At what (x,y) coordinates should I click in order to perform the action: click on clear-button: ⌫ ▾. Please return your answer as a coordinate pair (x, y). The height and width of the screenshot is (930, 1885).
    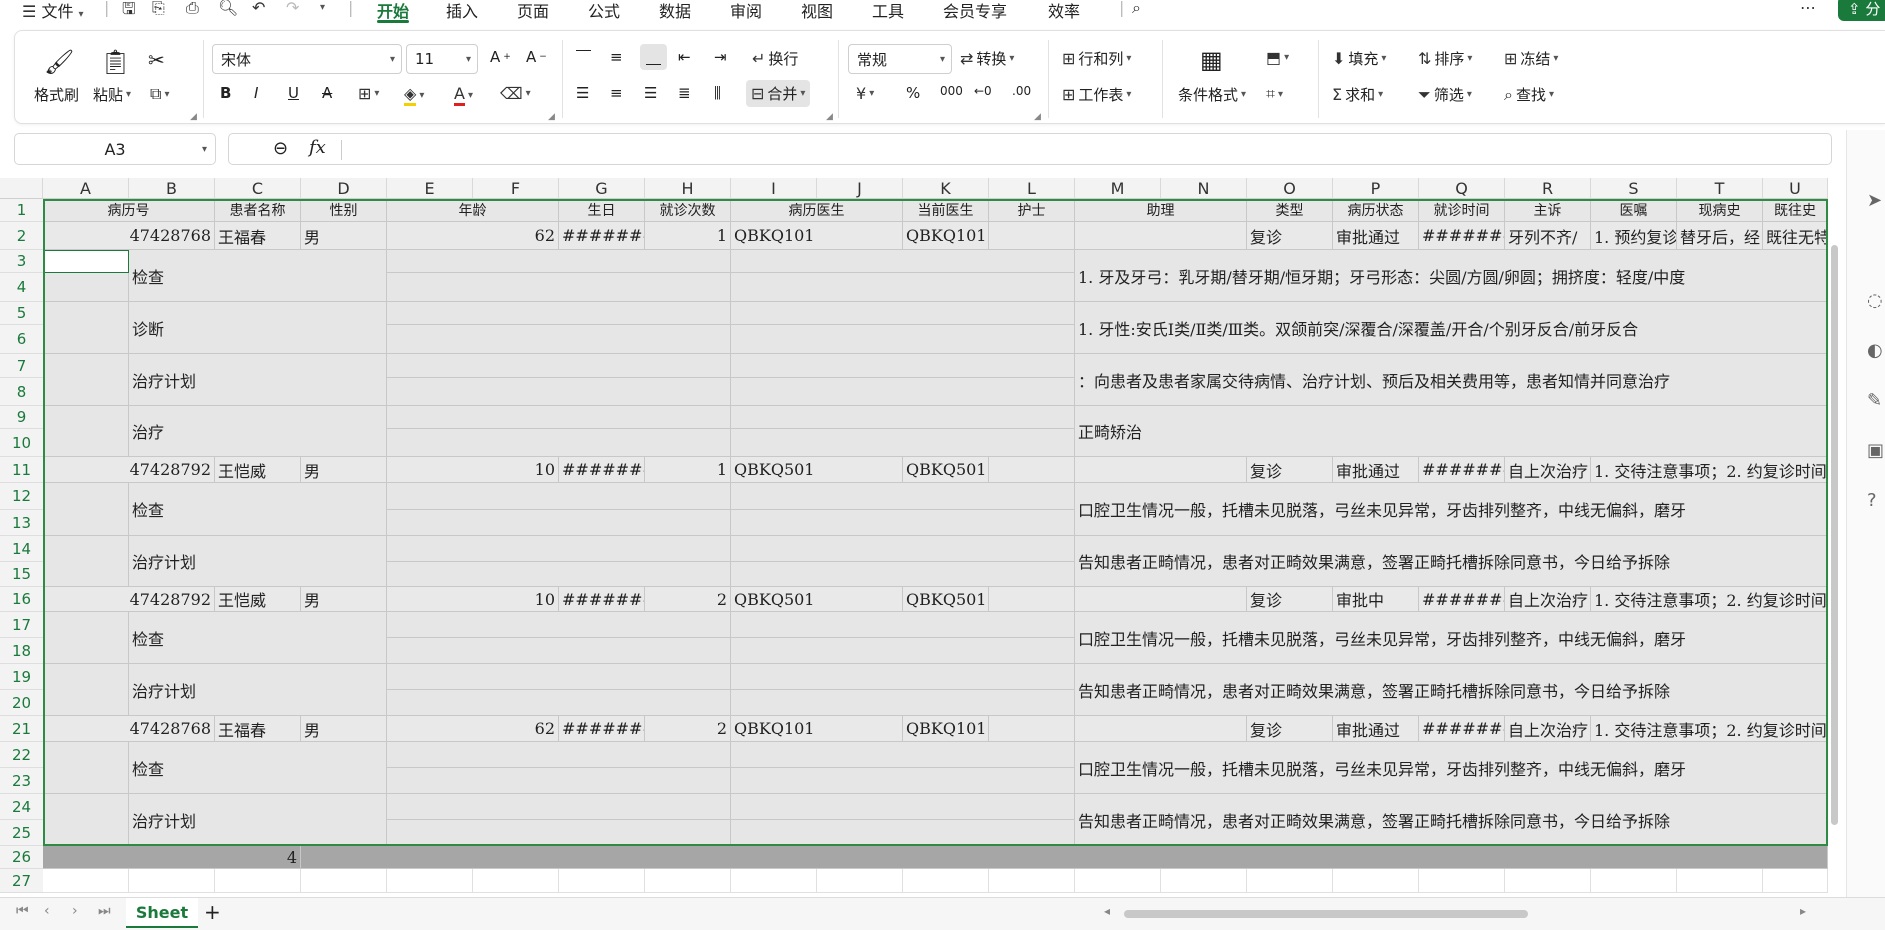
    Looking at the image, I should click on (515, 93).